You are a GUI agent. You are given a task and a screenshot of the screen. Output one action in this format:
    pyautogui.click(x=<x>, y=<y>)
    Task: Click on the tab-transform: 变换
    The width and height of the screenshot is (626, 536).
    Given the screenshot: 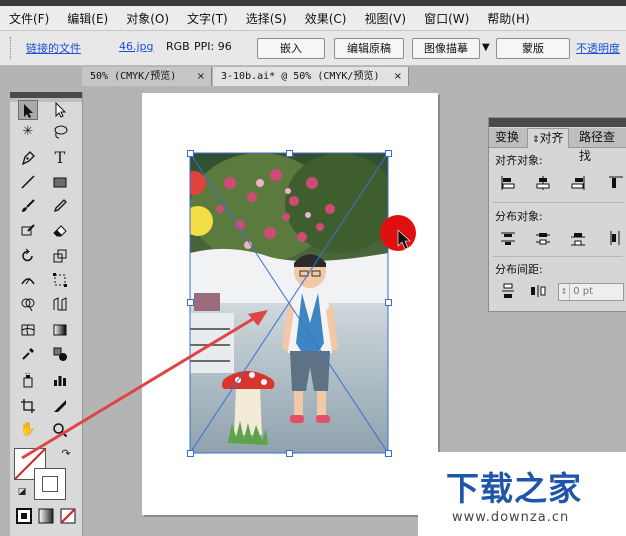 What is the action you would take?
    pyautogui.click(x=507, y=137)
    